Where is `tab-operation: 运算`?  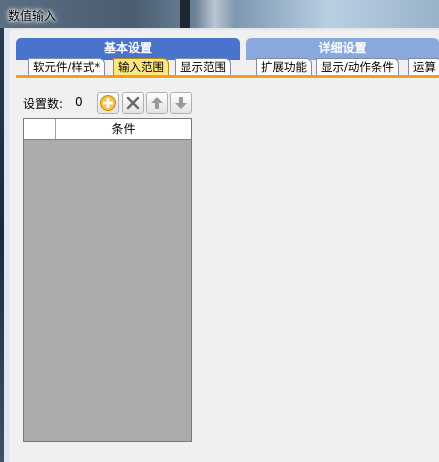 tab-operation: 运算 is located at coordinates (423, 67).